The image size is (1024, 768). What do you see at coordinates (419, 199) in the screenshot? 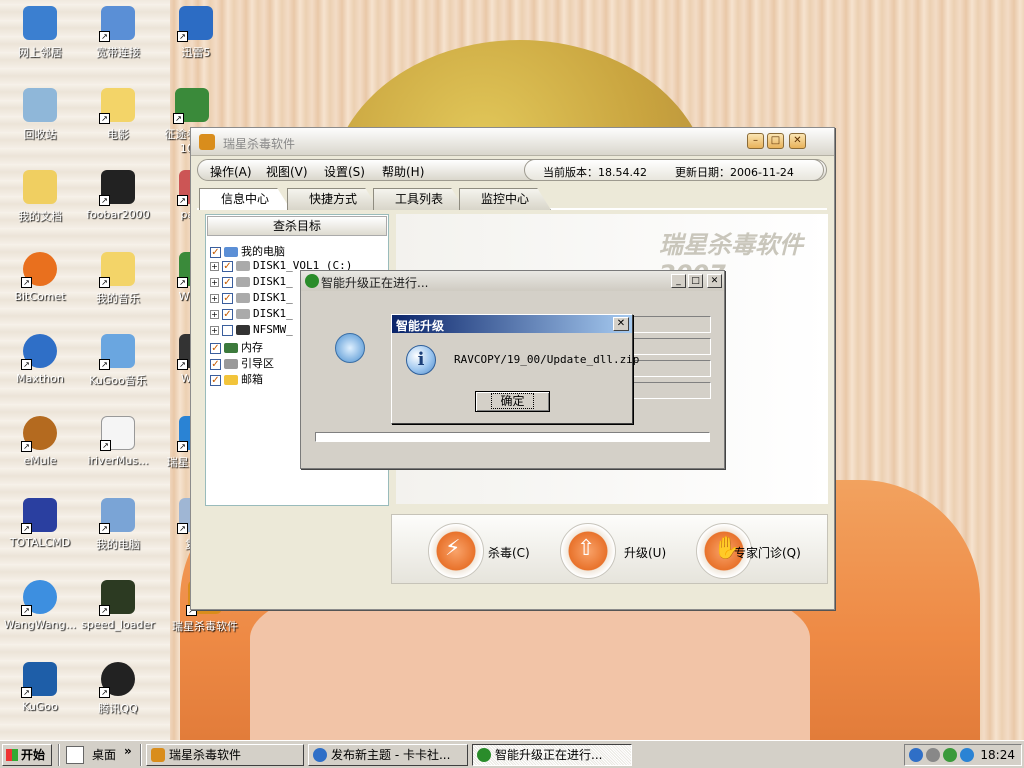
I see `tab-tools: 工具列表` at bounding box center [419, 199].